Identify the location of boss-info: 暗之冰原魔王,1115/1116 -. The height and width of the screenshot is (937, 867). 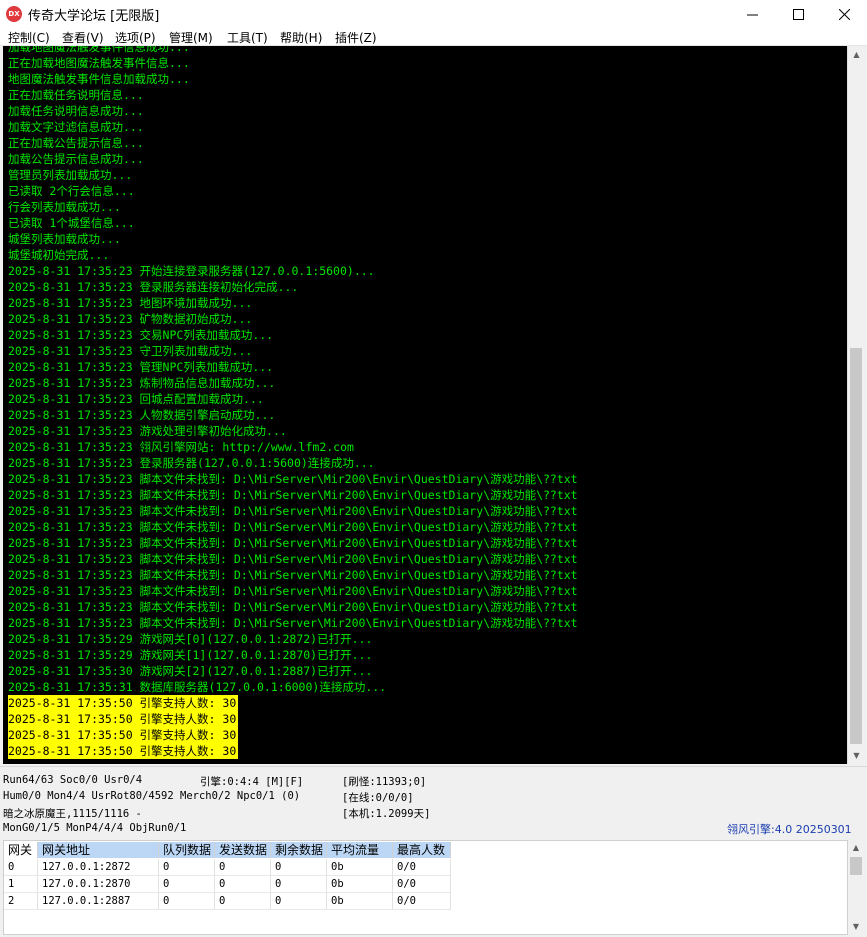
(72, 814).